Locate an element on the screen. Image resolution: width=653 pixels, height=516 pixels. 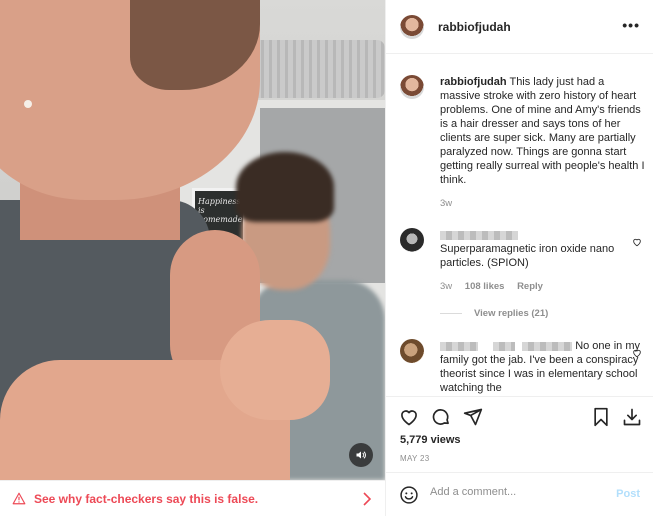
smiley-icon is located at coordinates (409, 495).